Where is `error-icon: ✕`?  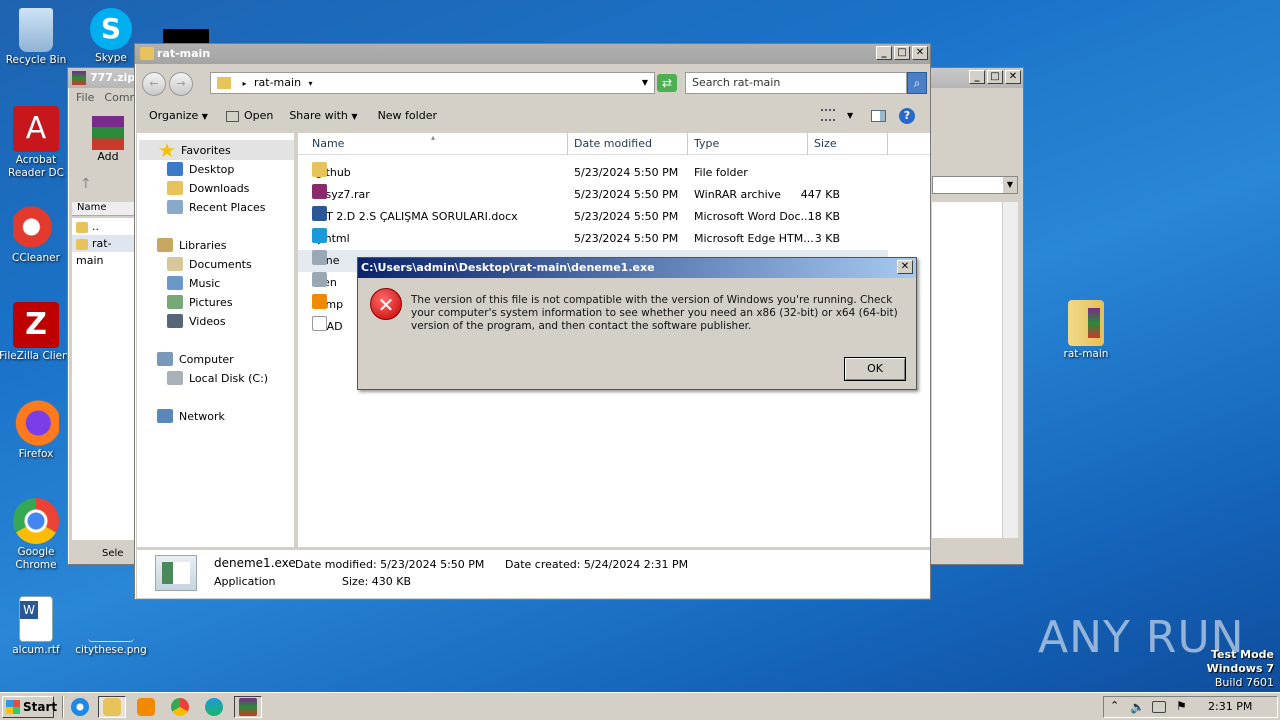
error-icon: ✕ is located at coordinates (386, 304).